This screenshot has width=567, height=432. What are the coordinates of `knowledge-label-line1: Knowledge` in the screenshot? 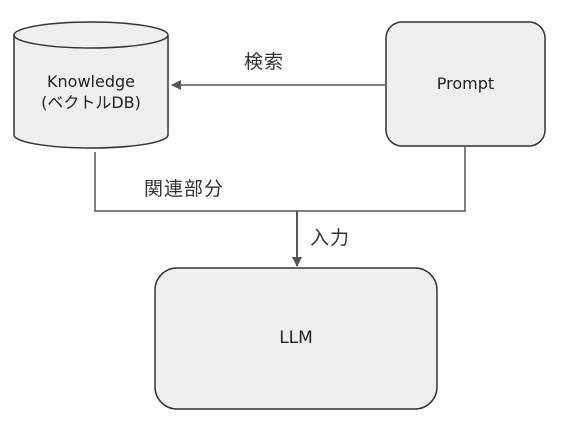 It's located at (91, 81).